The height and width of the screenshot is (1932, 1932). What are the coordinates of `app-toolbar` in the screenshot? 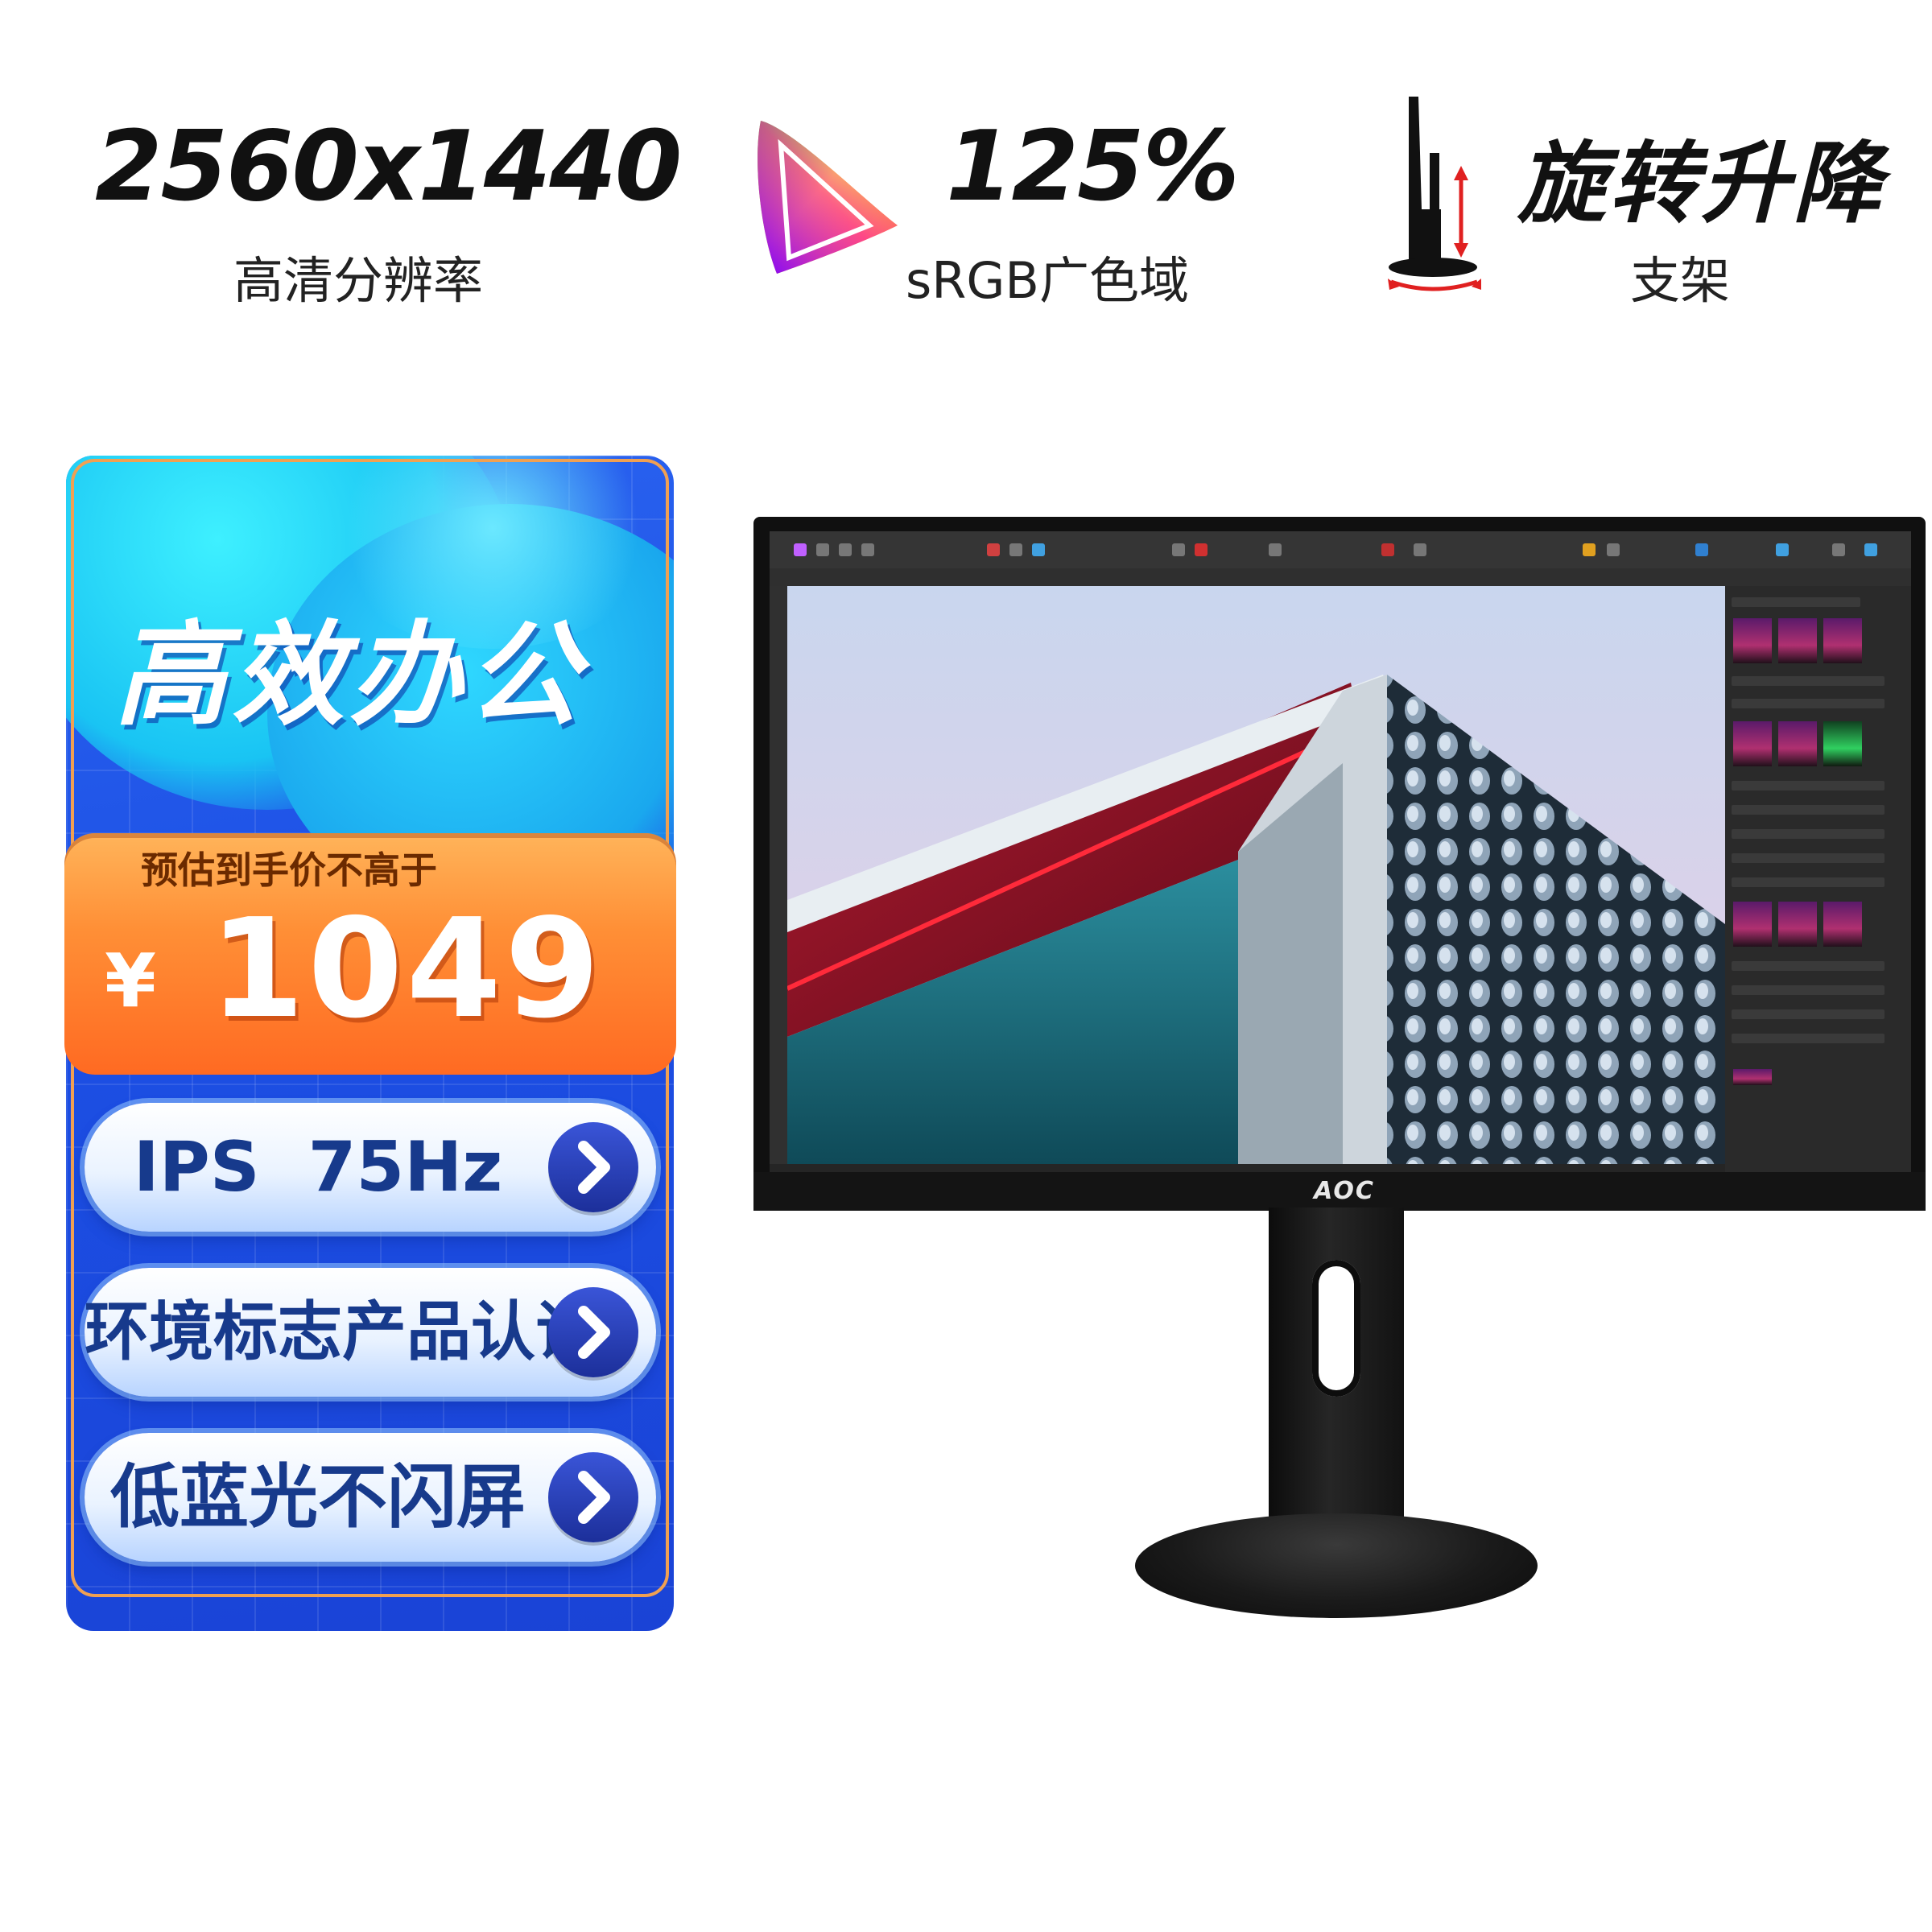 It's located at (1340, 549).